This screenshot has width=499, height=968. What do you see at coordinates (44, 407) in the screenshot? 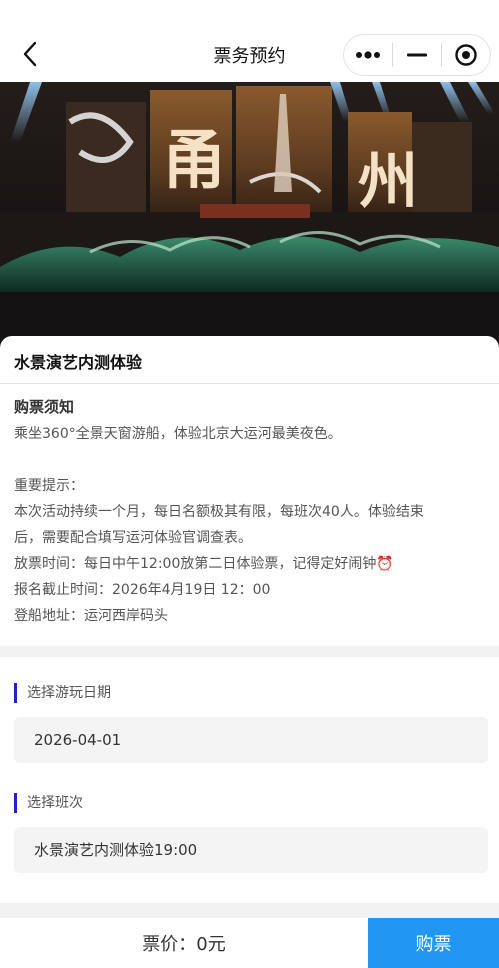
I see `notice-heading: 购票须知` at bounding box center [44, 407].